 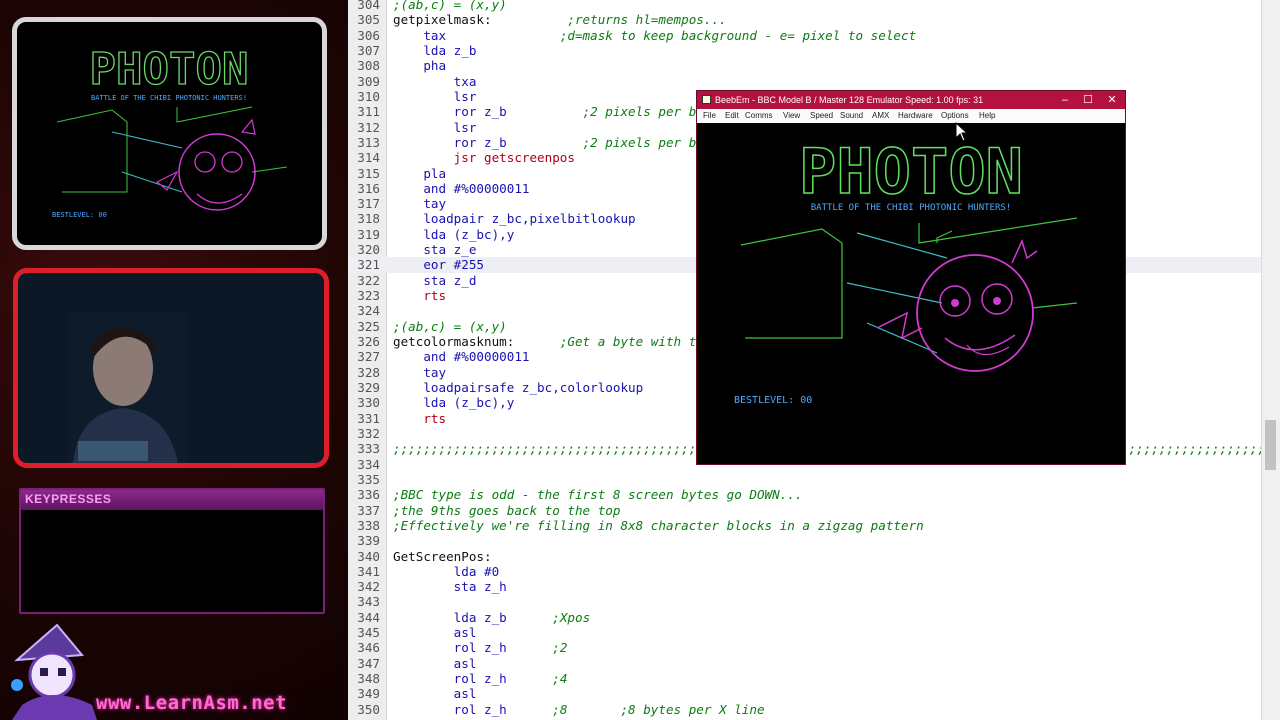 I want to click on menu-view: View, so click(x=791, y=115).